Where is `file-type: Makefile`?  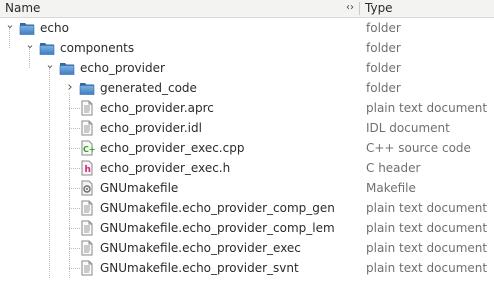 file-type: Makefile is located at coordinates (391, 188).